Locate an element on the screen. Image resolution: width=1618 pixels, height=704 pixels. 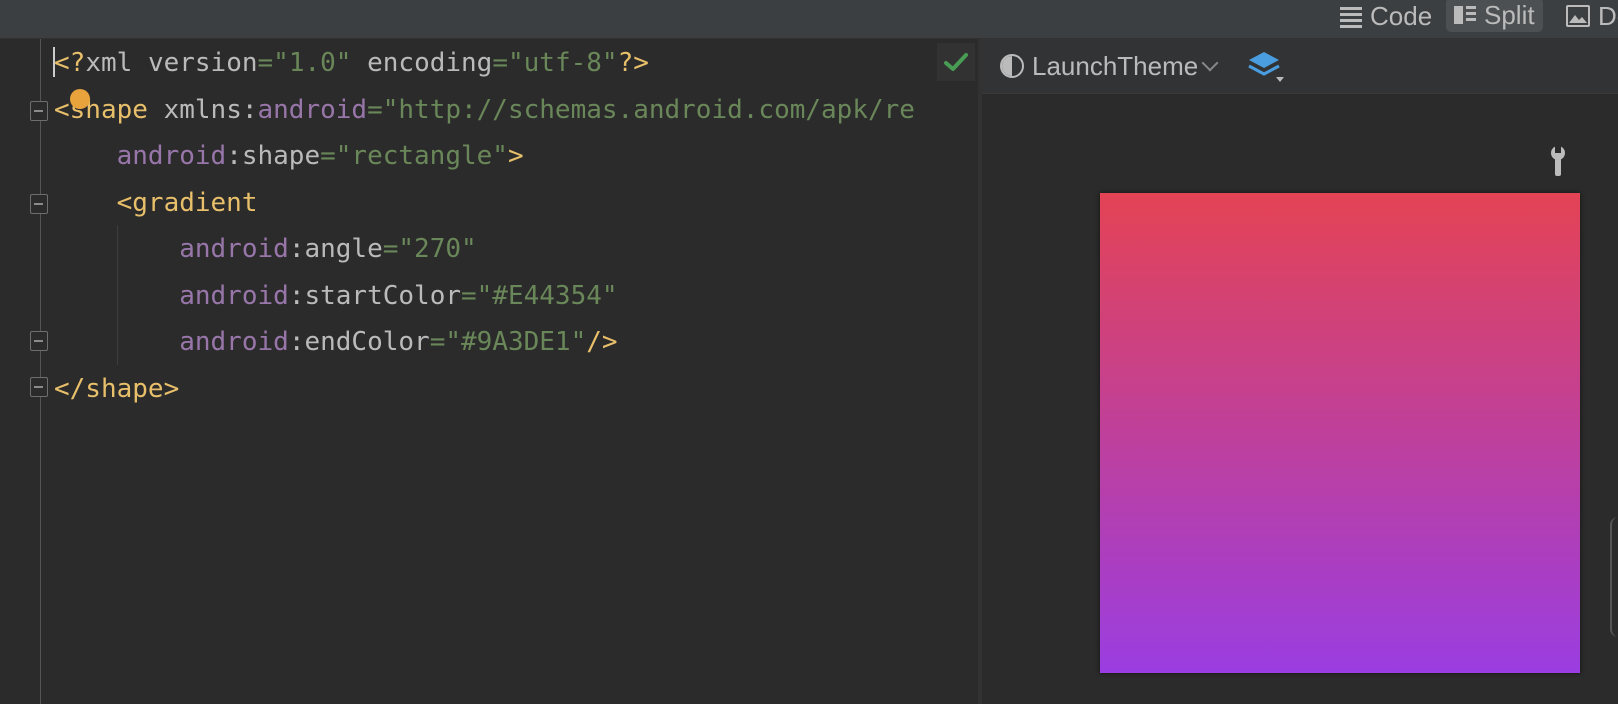
scrollbar-hint is located at coordinates (1614, 577).